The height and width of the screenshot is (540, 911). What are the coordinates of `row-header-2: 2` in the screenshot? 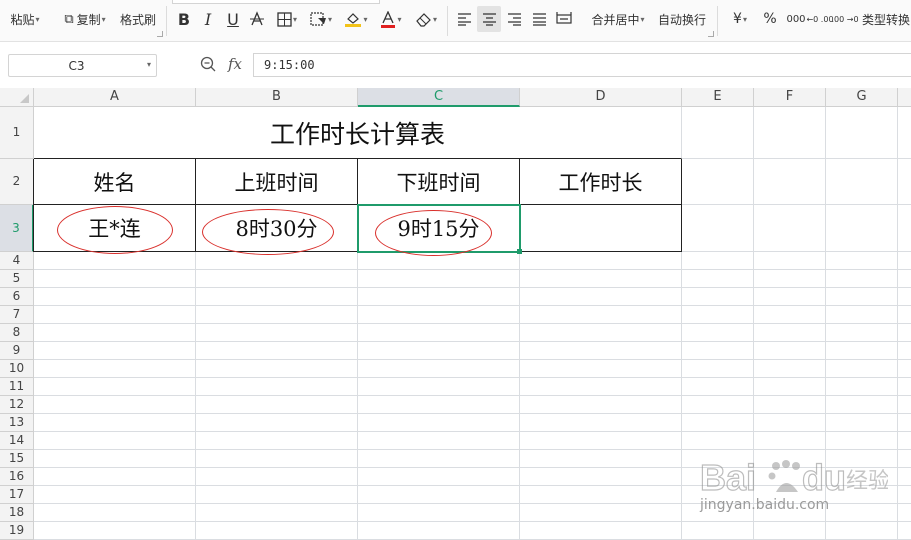 It's located at (17, 182).